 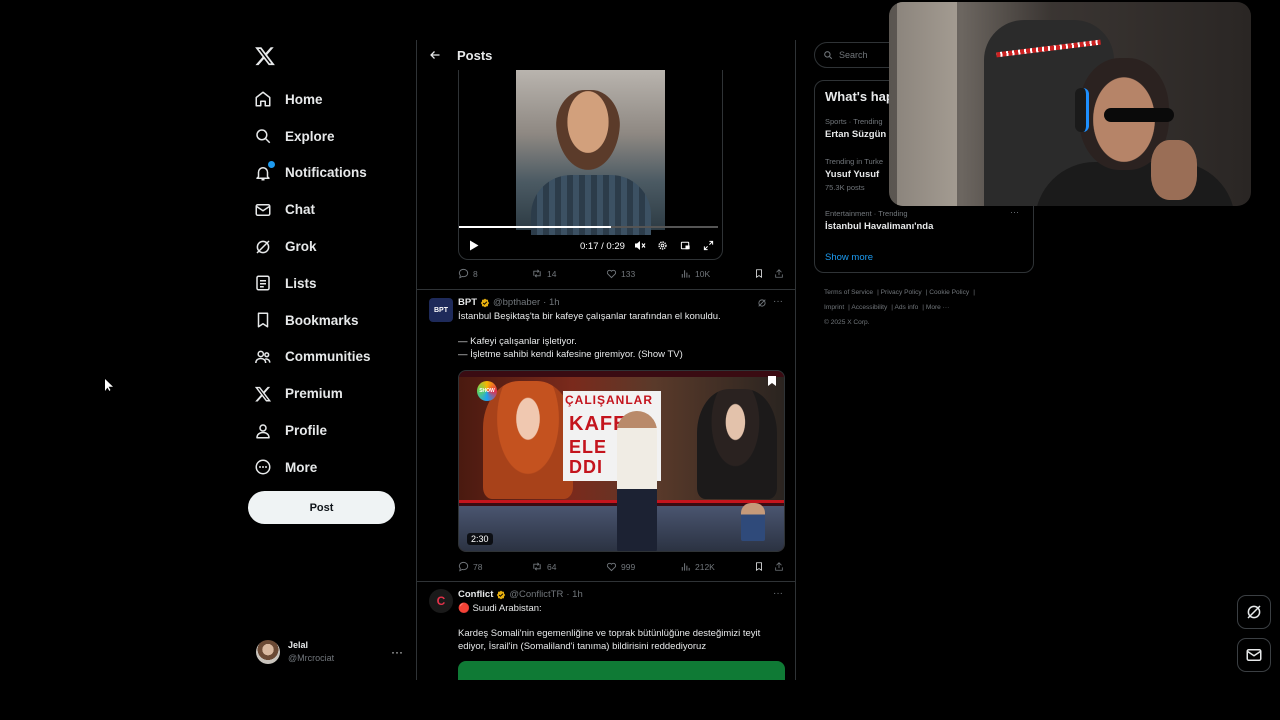 What do you see at coordinates (834, 307) in the screenshot?
I see `footer-link-imprint: Imprint` at bounding box center [834, 307].